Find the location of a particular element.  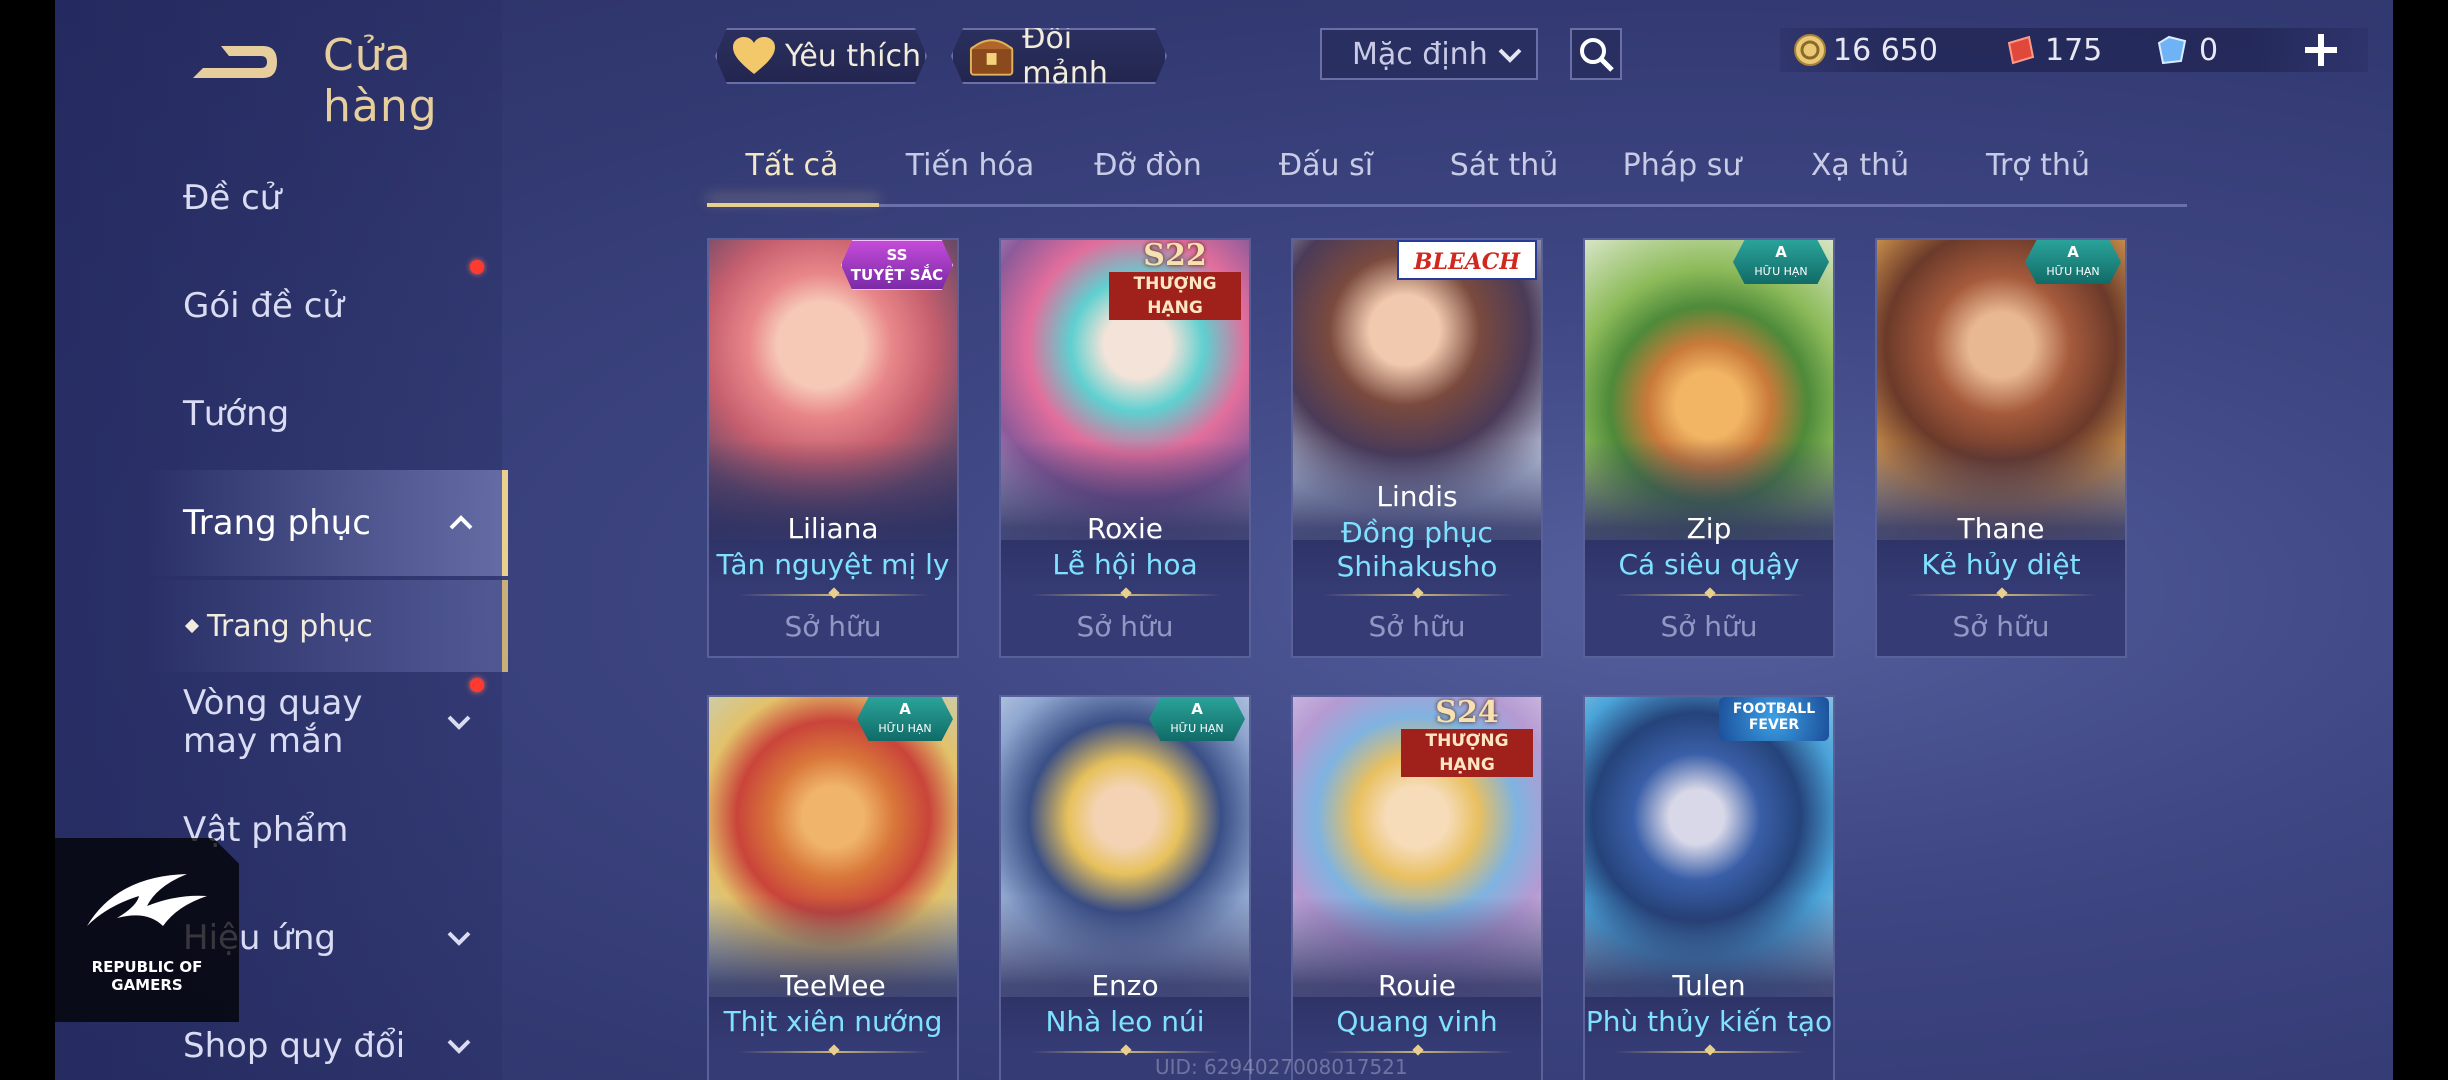

tab-tank: Đỡ đòn is located at coordinates (1148, 165).